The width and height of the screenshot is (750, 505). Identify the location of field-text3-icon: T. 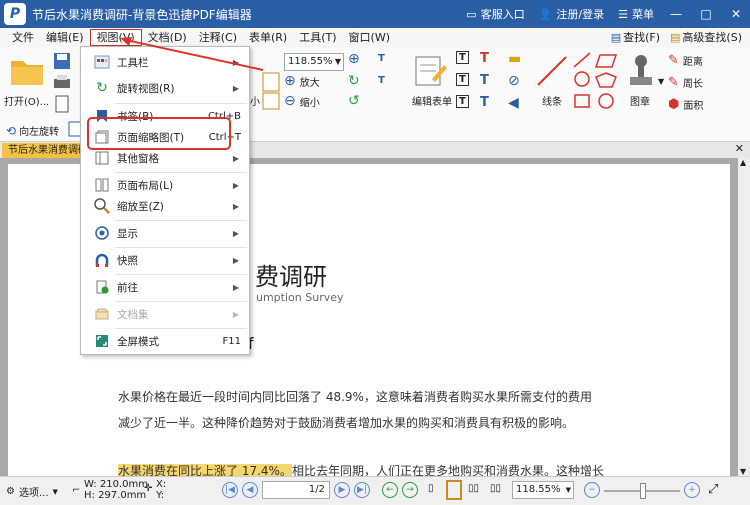
(462, 101).